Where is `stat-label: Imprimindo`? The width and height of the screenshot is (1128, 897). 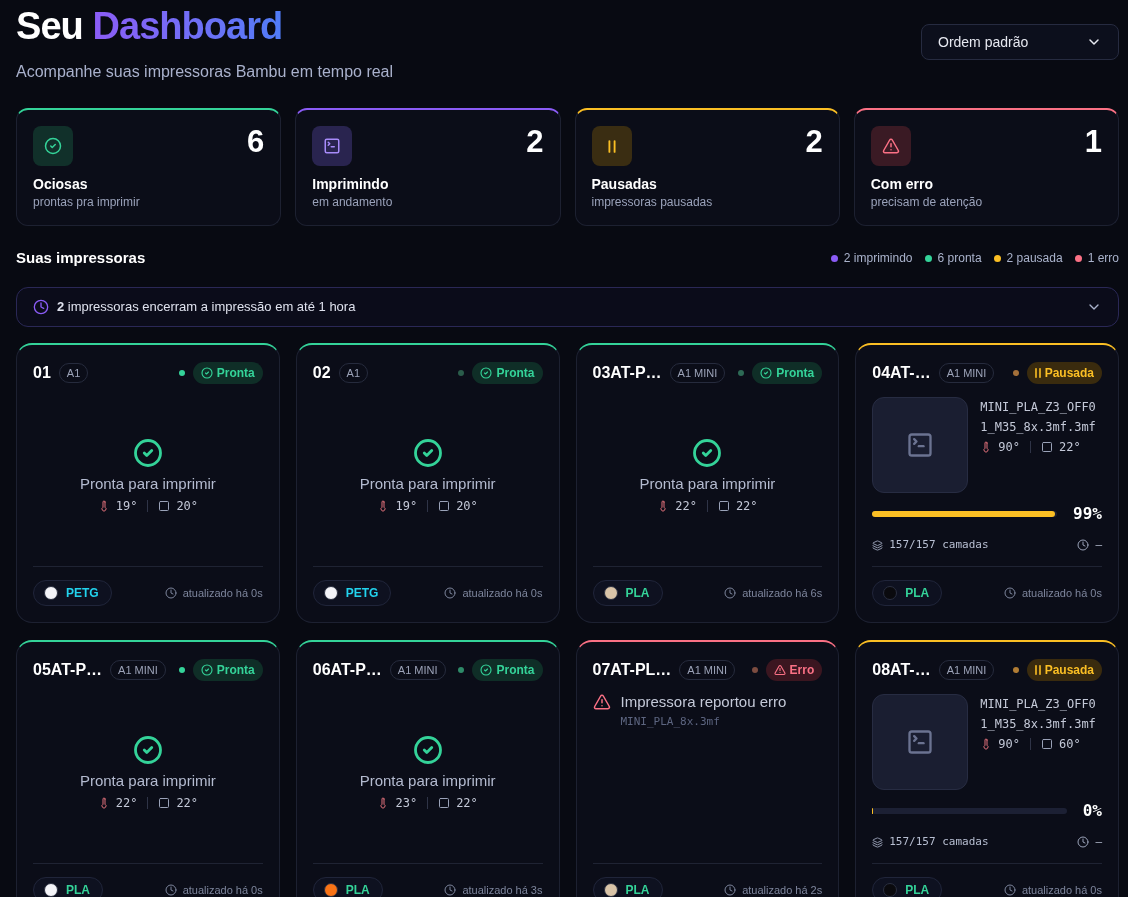
stat-label: Imprimindo is located at coordinates (351, 184).